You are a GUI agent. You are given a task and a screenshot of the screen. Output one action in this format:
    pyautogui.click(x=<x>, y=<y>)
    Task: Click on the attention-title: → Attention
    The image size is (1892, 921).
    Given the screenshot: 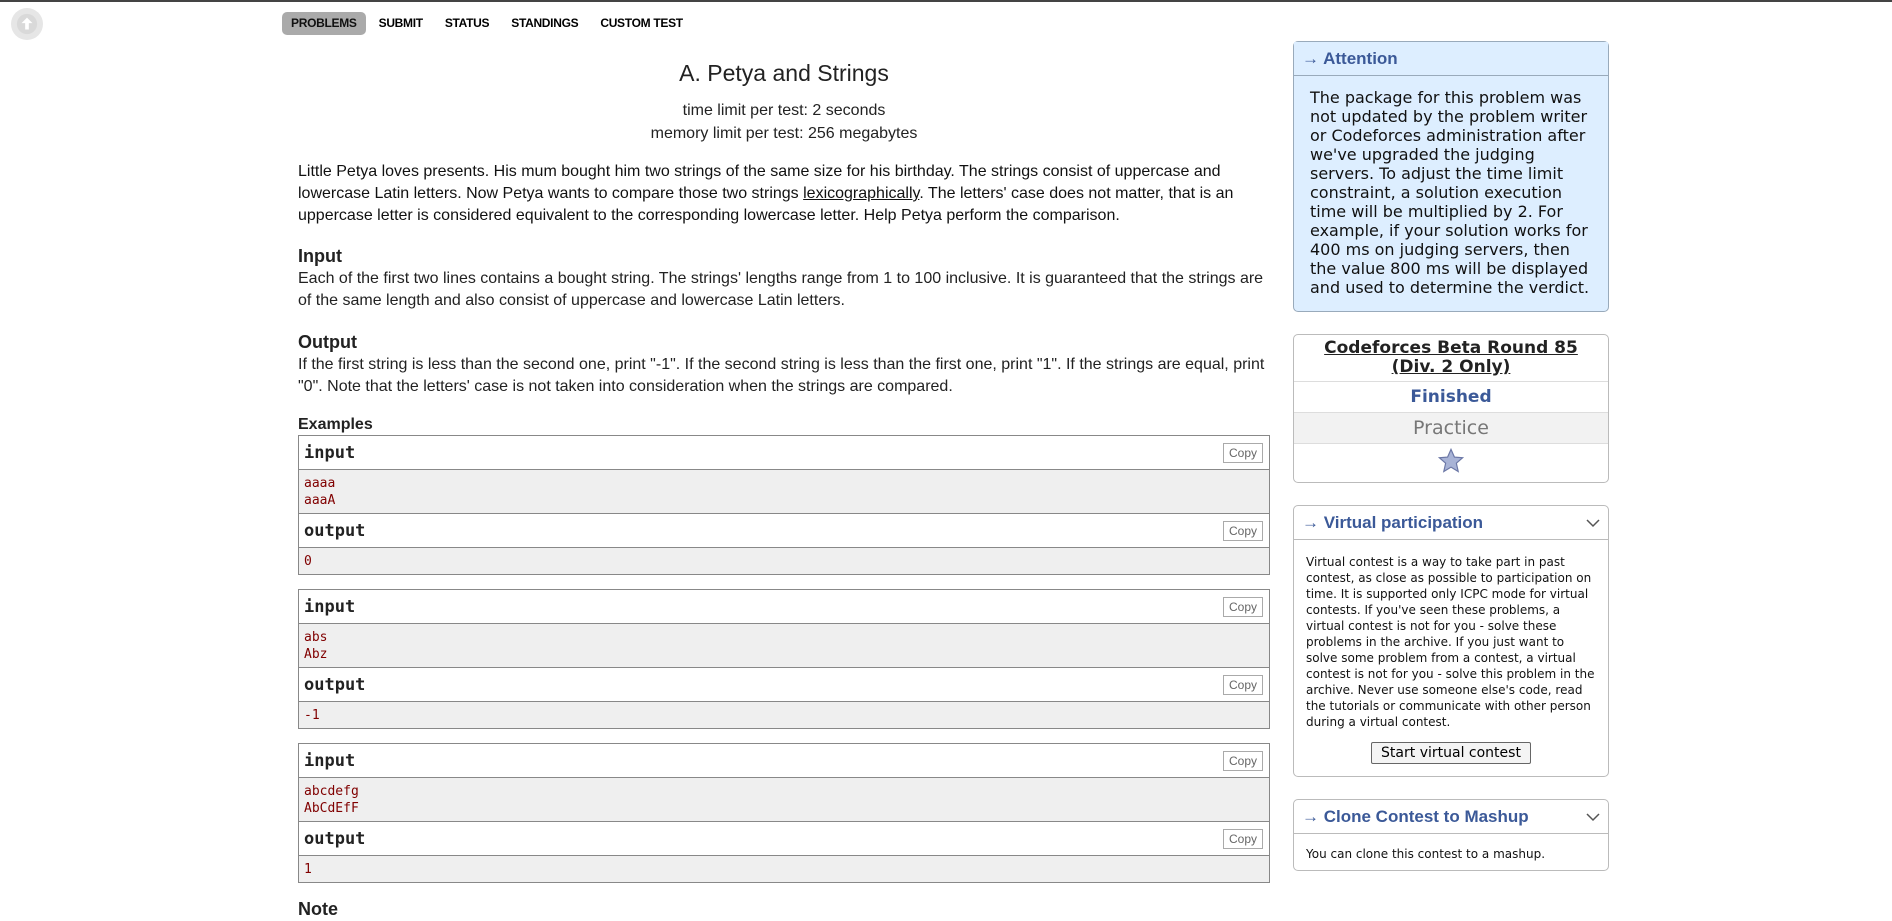 What is the action you would take?
    pyautogui.click(x=1451, y=59)
    